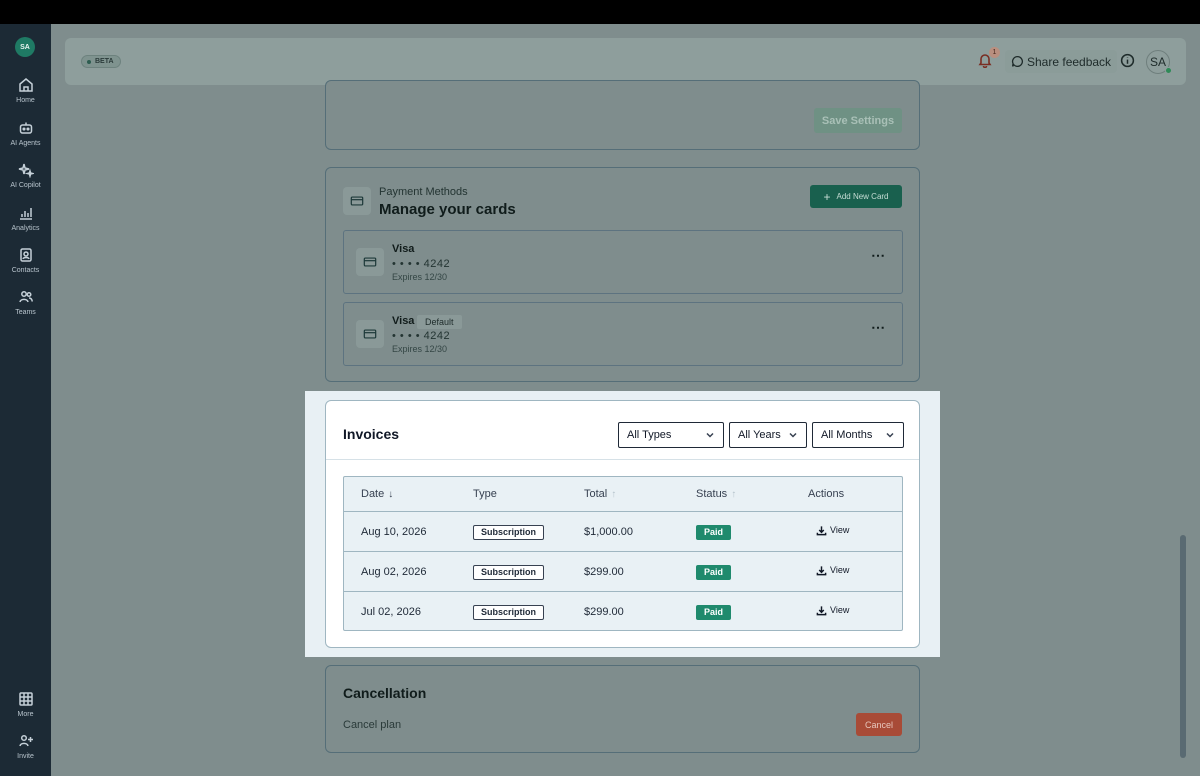  I want to click on plus-icon: +, so click(827, 196).